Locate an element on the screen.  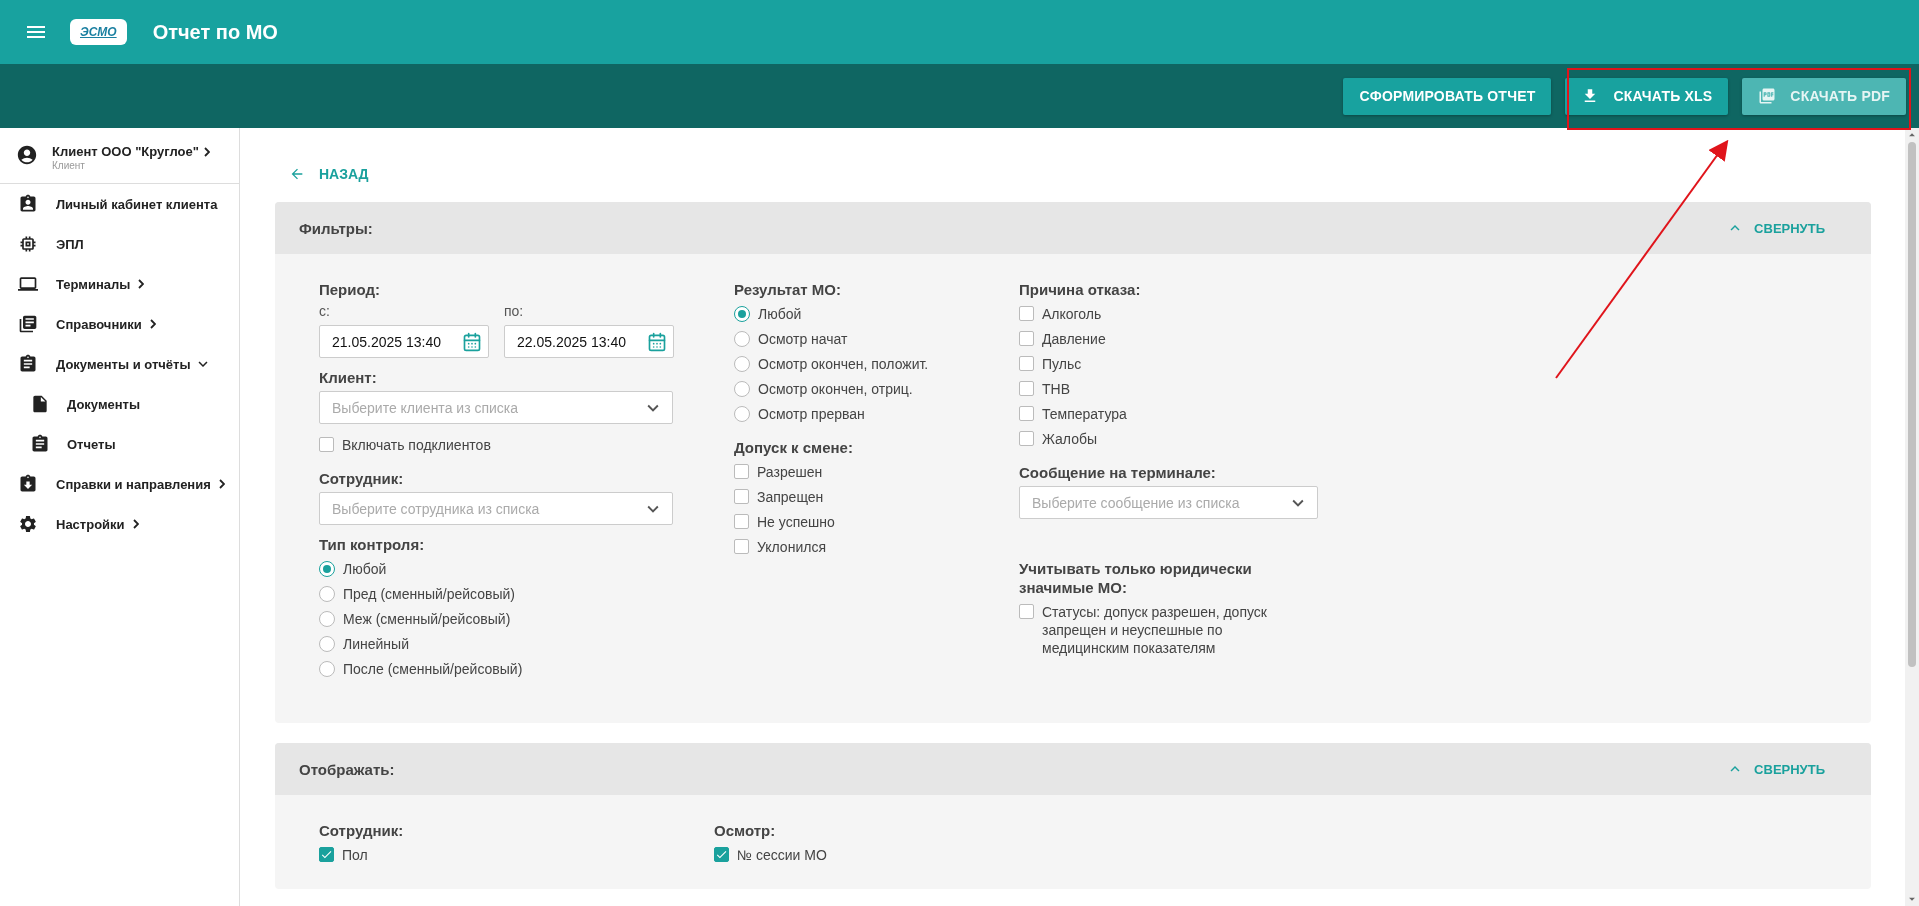
checkbox-option: Пол is located at coordinates (516, 856).